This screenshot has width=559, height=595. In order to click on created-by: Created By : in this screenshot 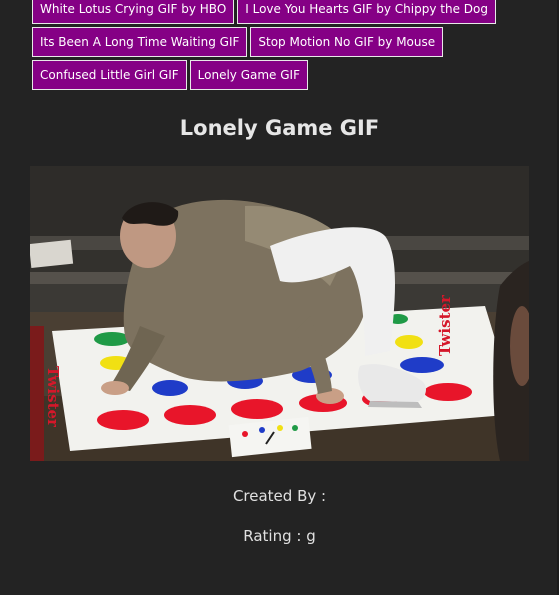, I will do `click(279, 496)`.